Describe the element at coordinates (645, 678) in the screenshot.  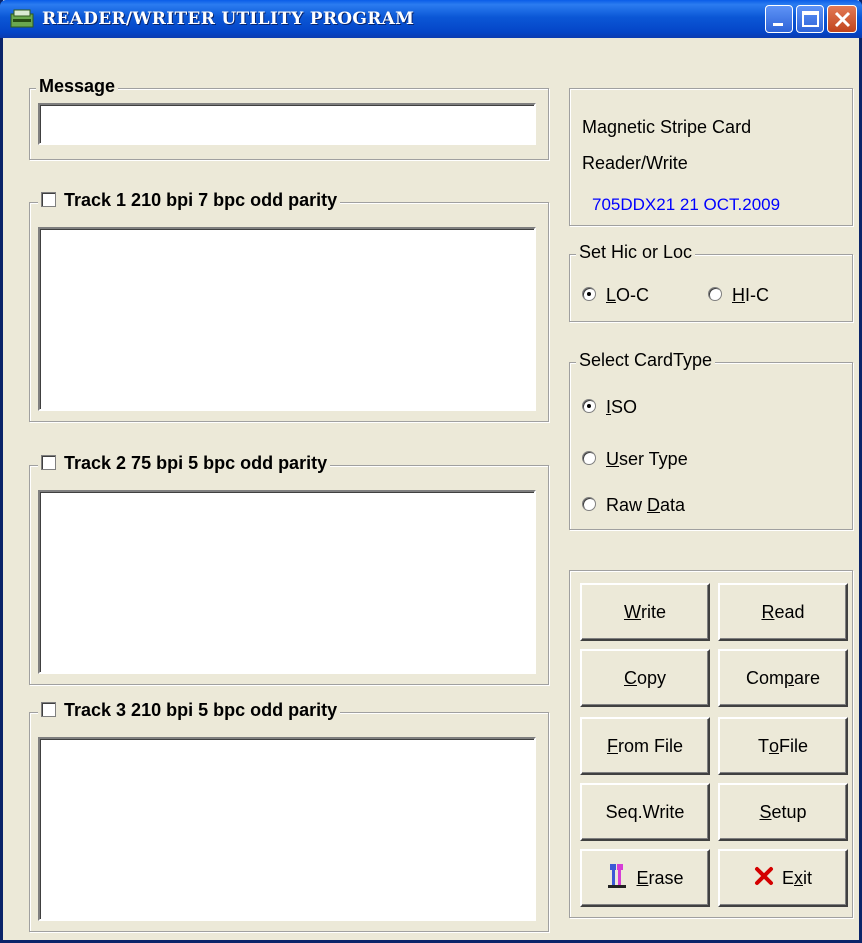
I see `copy-button: Copy` at that location.